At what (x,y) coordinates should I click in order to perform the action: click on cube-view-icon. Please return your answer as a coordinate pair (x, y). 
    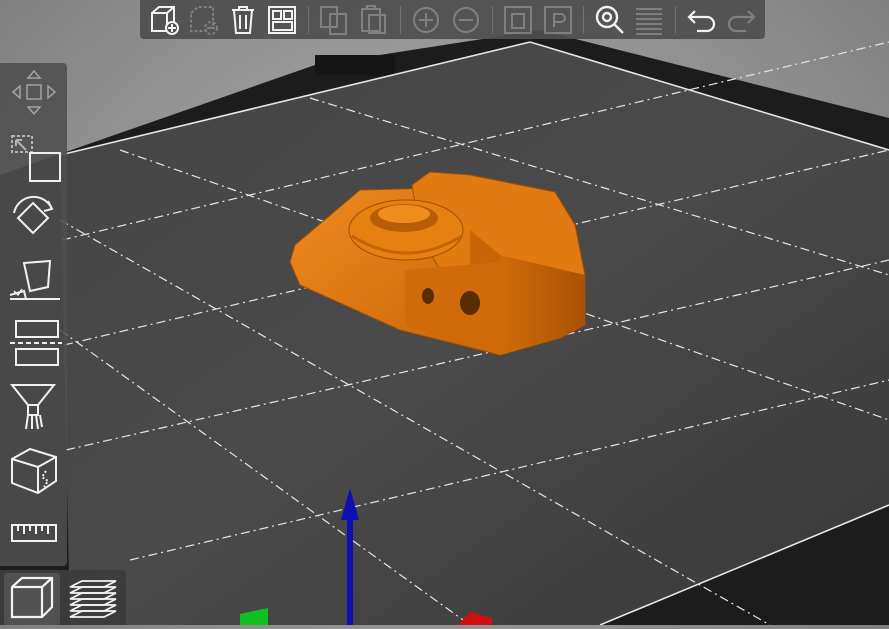
    Looking at the image, I should click on (32, 597).